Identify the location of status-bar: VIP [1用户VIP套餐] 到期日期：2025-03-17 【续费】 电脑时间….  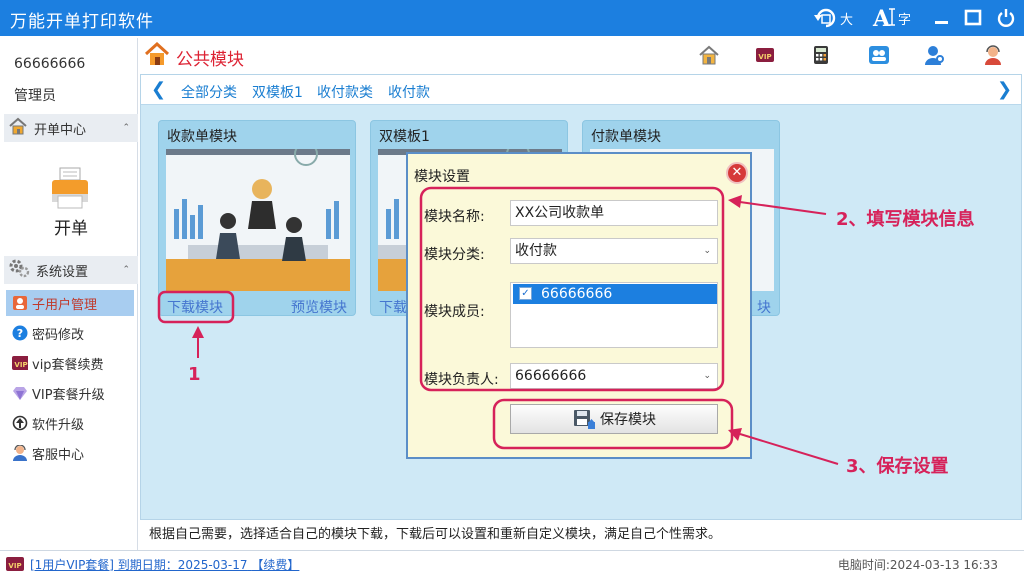
(512, 563).